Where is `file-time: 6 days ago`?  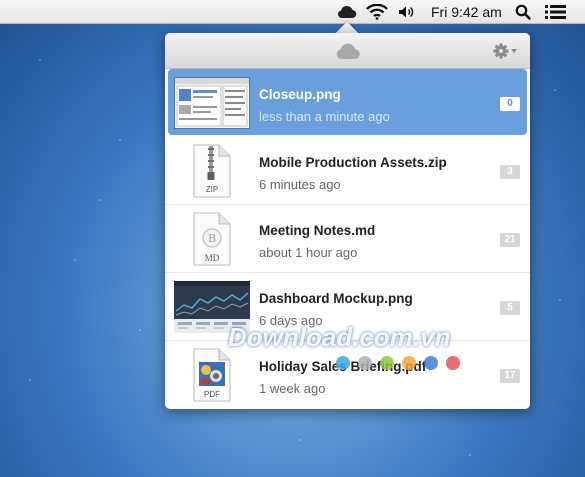
file-time: 6 days ago is located at coordinates (291, 320).